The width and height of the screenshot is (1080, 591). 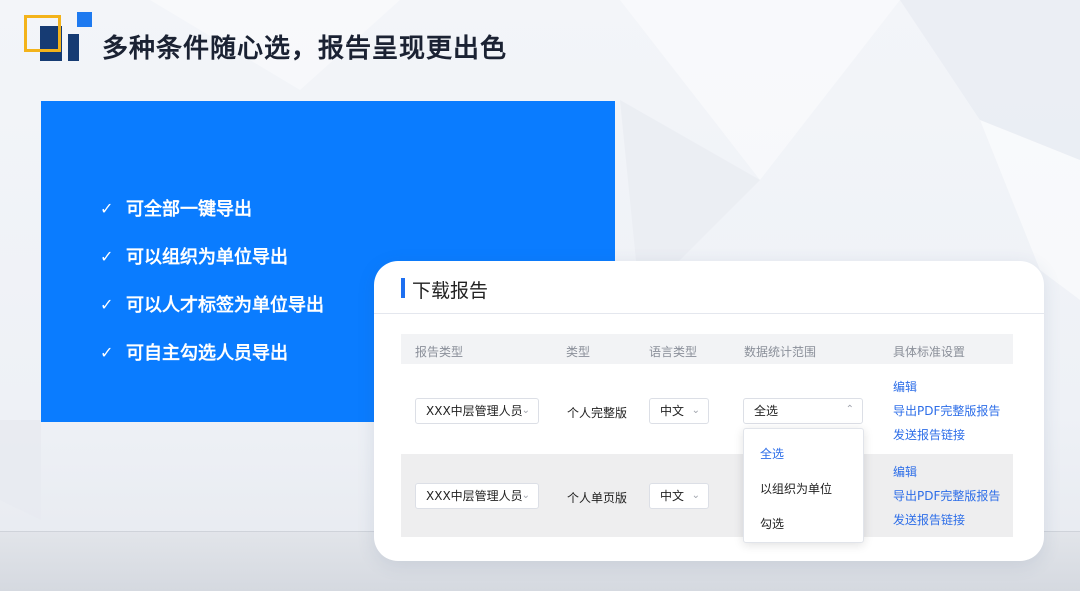 What do you see at coordinates (929, 352) in the screenshot?
I see `column-header-settings: 具体标准设置` at bounding box center [929, 352].